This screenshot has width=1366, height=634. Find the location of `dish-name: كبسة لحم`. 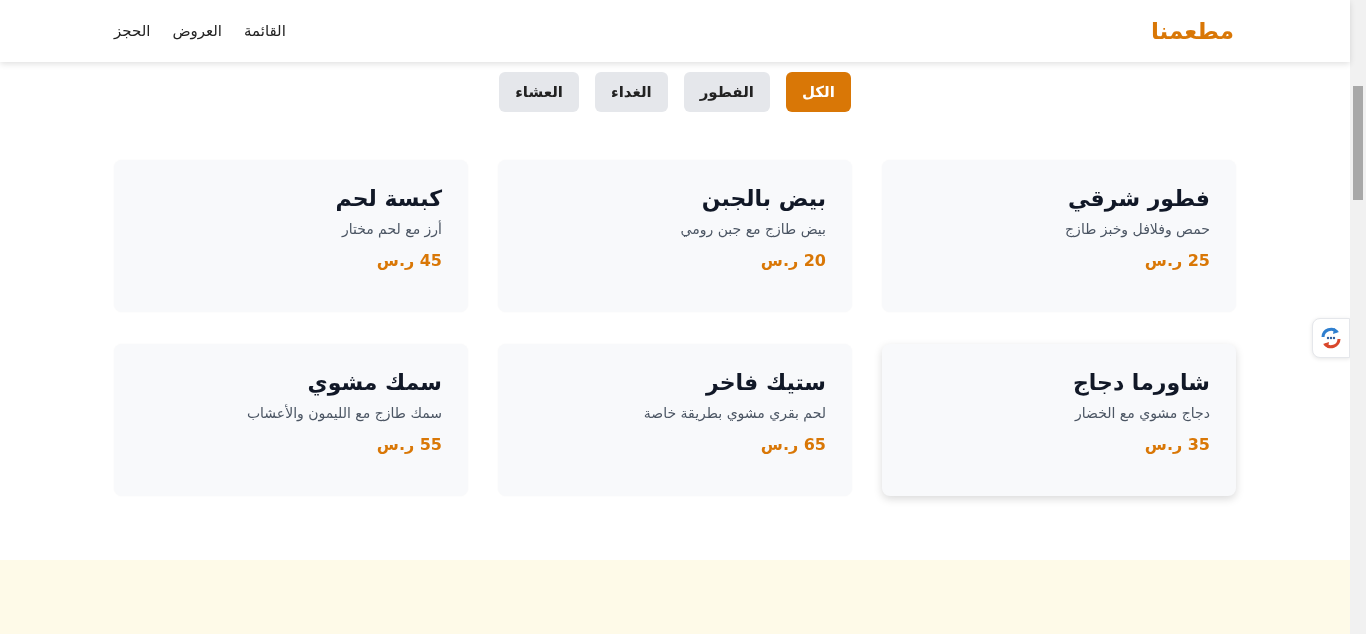

dish-name: كبسة لحم is located at coordinates (388, 198).